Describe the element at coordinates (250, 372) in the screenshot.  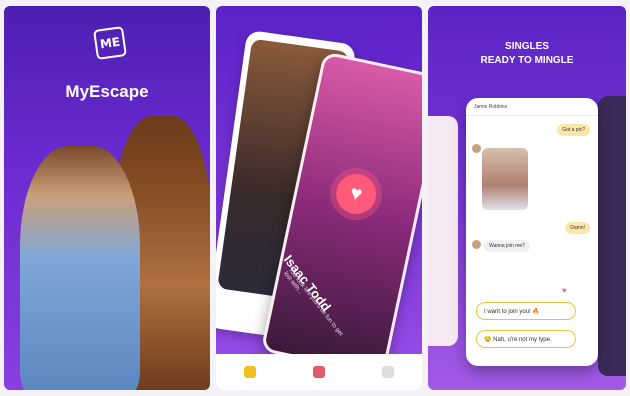
I see `nav-icon-home` at that location.